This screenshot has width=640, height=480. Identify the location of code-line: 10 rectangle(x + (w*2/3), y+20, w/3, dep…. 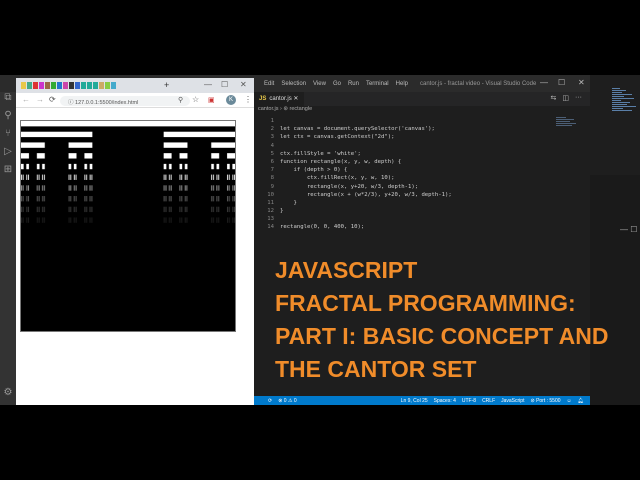
(422, 195).